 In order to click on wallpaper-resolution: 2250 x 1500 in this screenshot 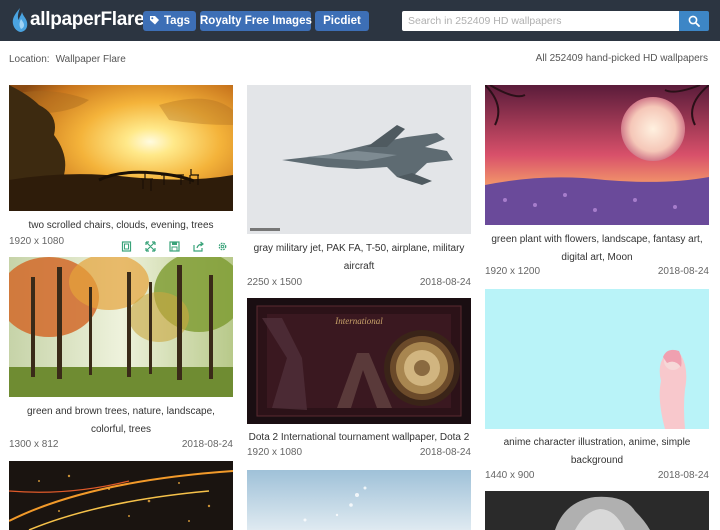, I will do `click(275, 282)`.